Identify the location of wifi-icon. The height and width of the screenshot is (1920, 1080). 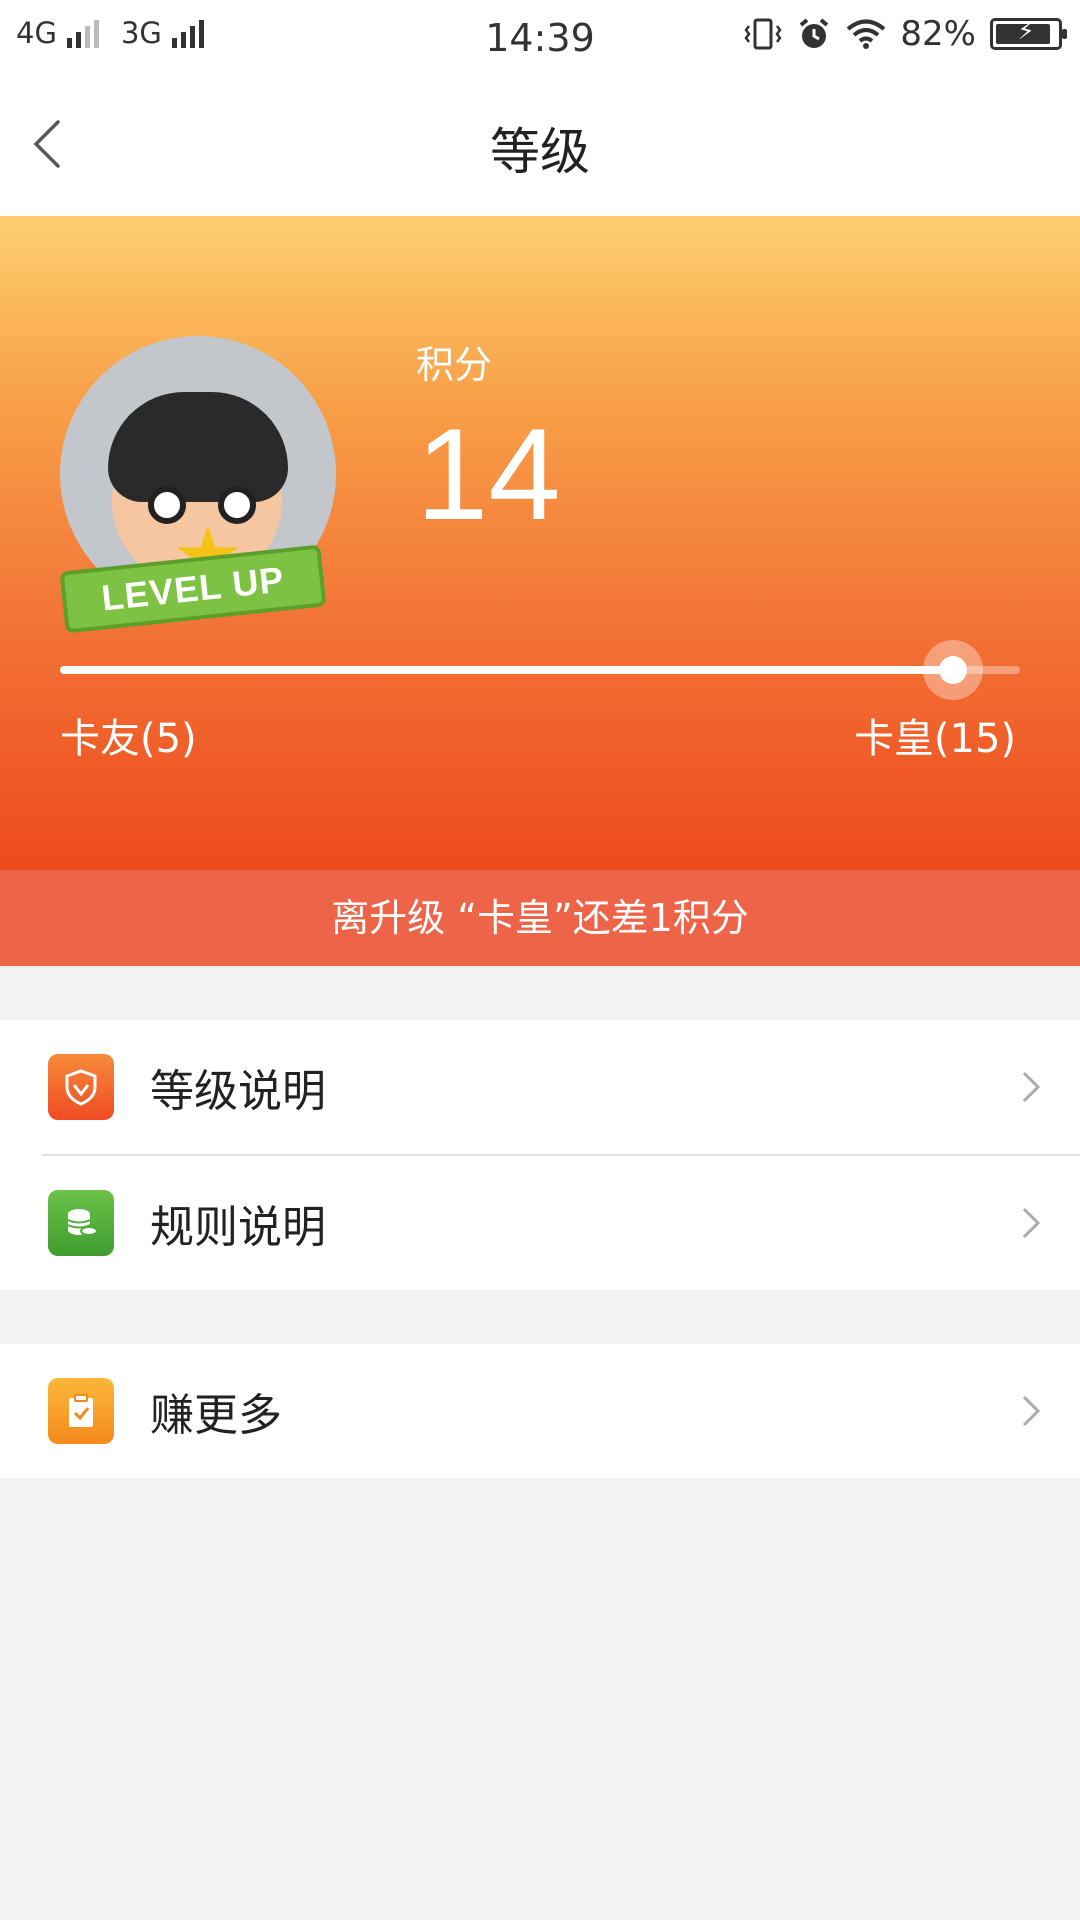
(866, 34).